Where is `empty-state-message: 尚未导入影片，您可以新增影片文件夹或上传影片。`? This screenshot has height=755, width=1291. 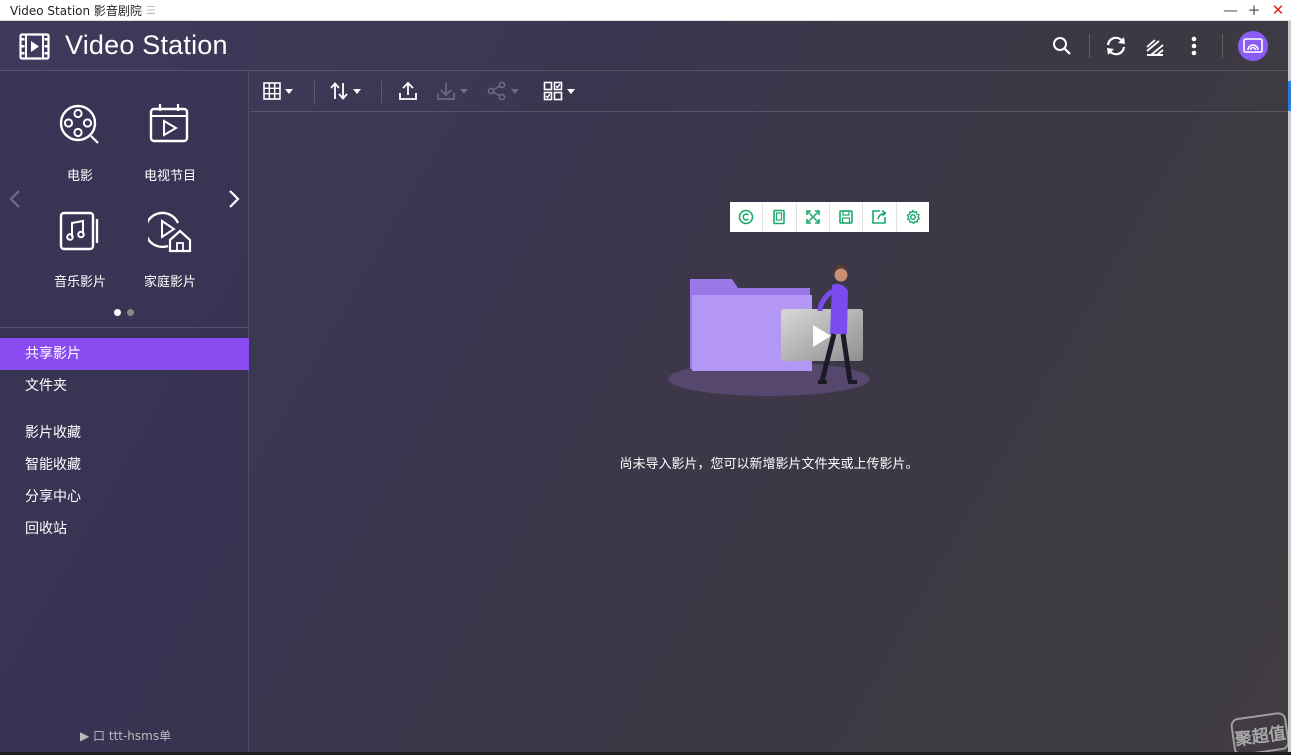
empty-state-message: 尚未导入影片，您可以新增影片文件夹或上传影片。 is located at coordinates (769, 462).